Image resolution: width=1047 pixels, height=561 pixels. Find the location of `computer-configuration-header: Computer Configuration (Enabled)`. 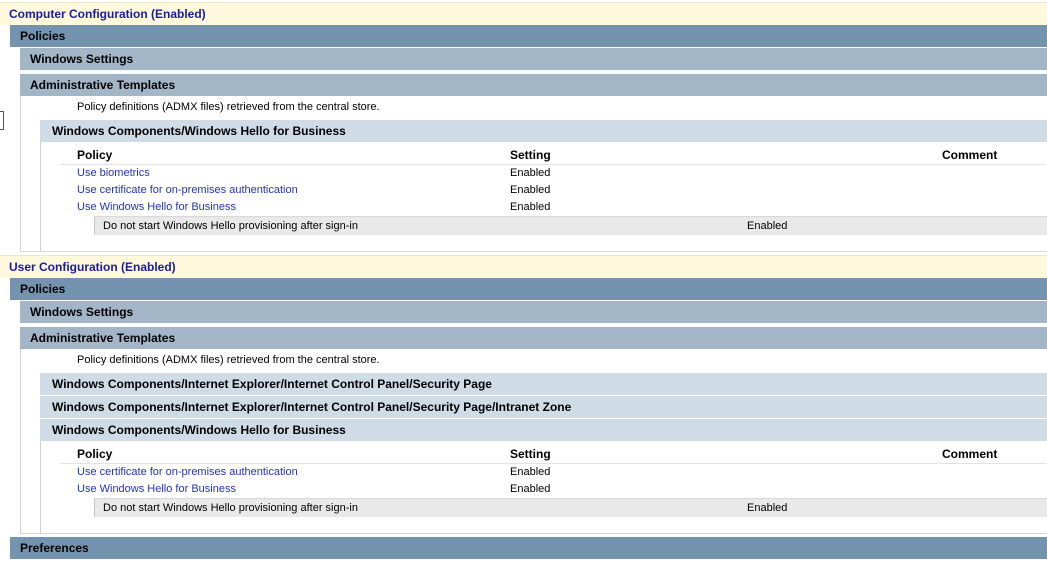

computer-configuration-header: Computer Configuration (Enabled) is located at coordinates (523, 13).